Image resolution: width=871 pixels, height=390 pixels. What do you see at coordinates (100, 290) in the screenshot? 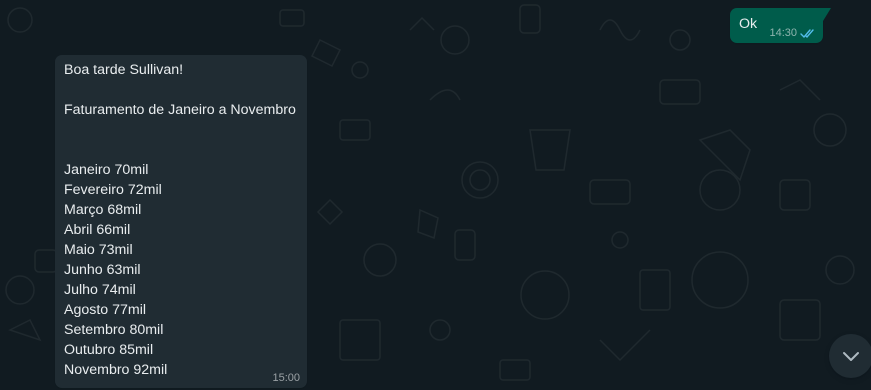
I see `message-line: Julho 74mil` at bounding box center [100, 290].